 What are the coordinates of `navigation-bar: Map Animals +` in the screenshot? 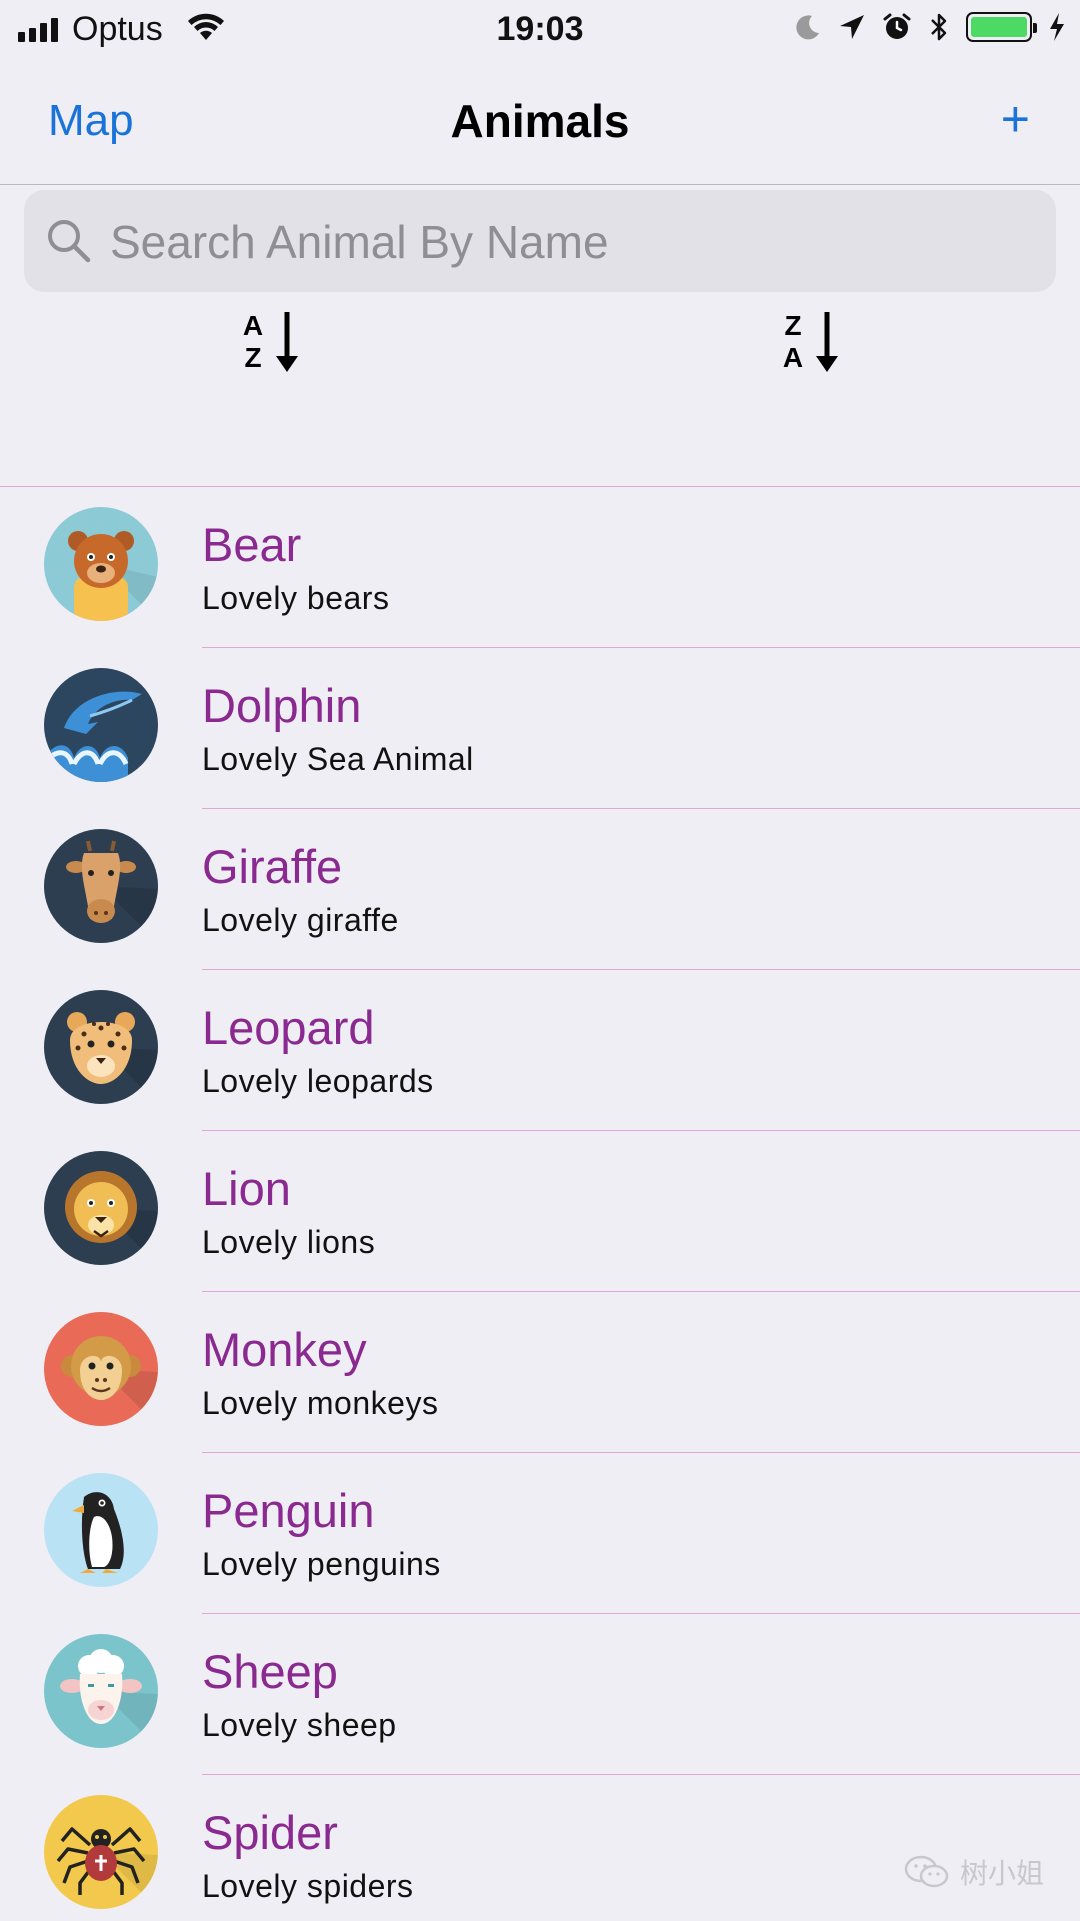 It's located at (540, 122).